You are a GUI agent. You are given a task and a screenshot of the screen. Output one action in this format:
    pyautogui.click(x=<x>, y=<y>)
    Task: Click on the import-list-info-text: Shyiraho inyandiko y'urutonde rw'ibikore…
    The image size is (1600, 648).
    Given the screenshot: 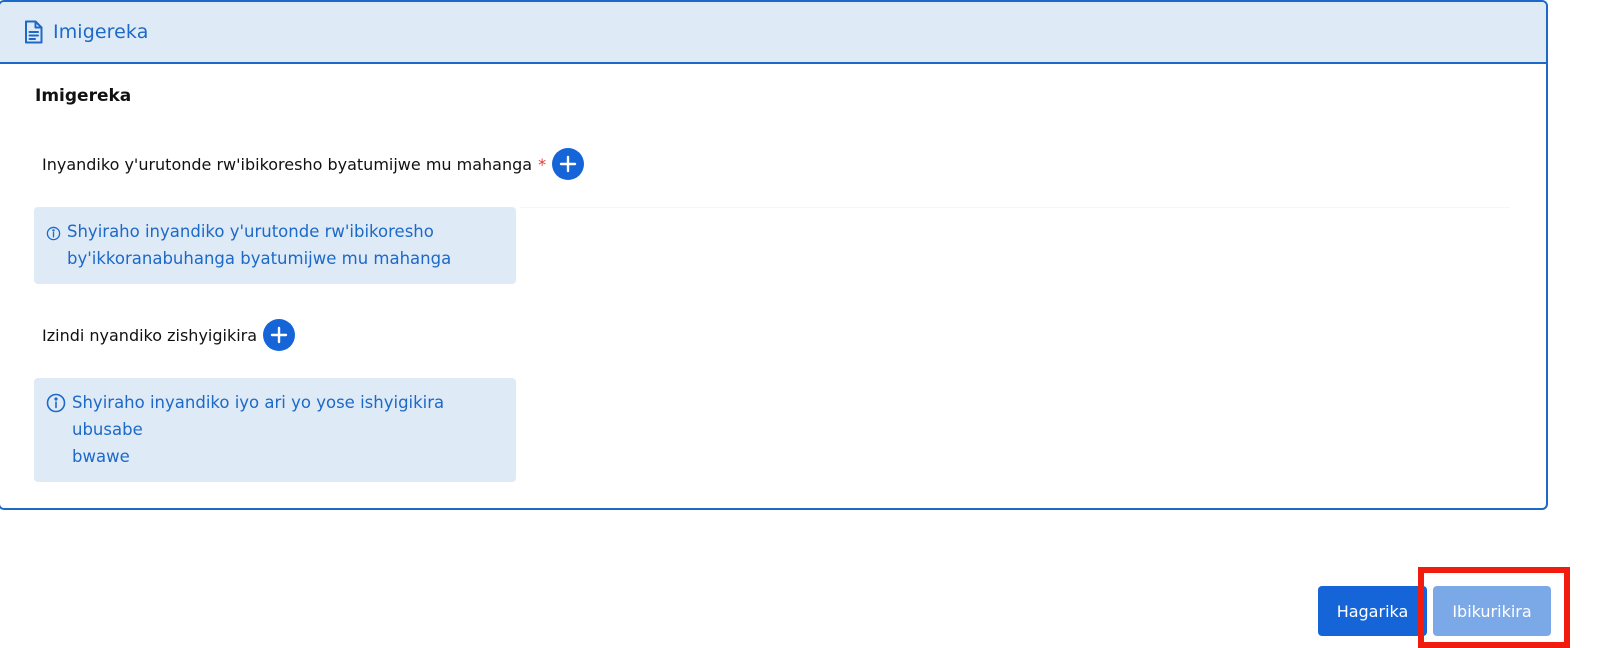 What is the action you would take?
    pyautogui.click(x=259, y=245)
    